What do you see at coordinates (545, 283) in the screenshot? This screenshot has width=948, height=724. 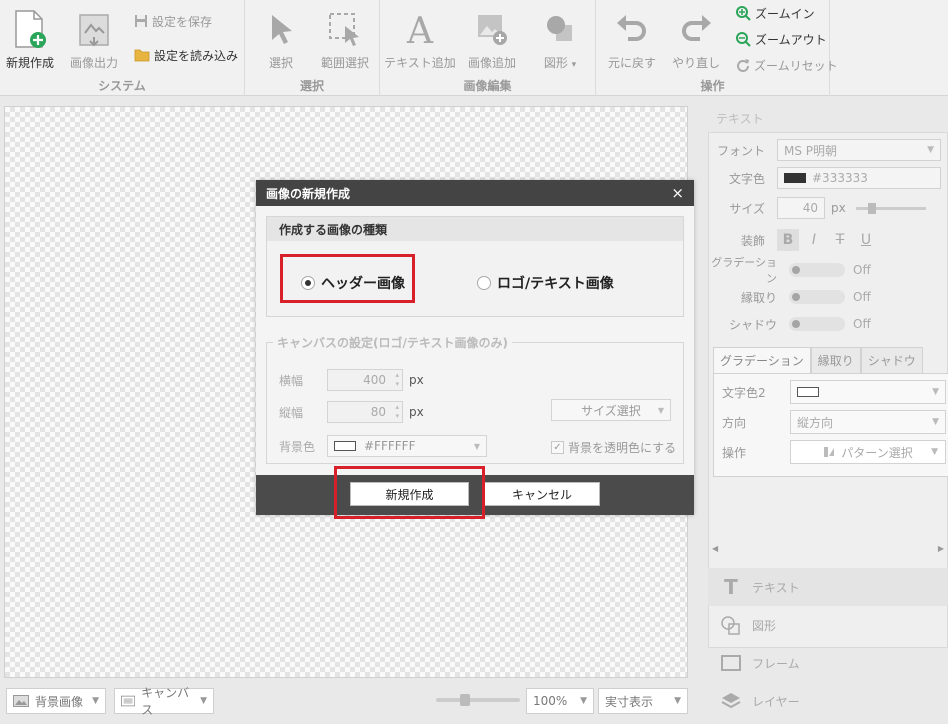 I see `logo-text-image-radio: ロゴ/テキスト画像` at bounding box center [545, 283].